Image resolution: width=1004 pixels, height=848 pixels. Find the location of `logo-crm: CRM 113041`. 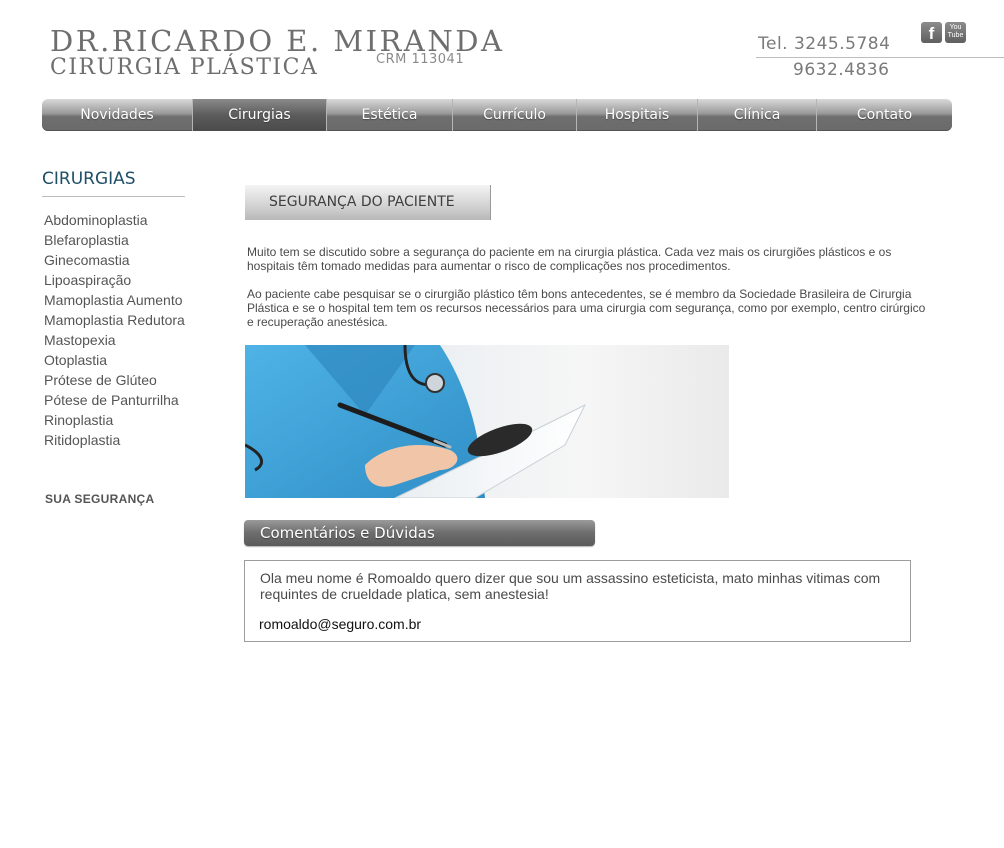

logo-crm: CRM 113041 is located at coordinates (420, 59).